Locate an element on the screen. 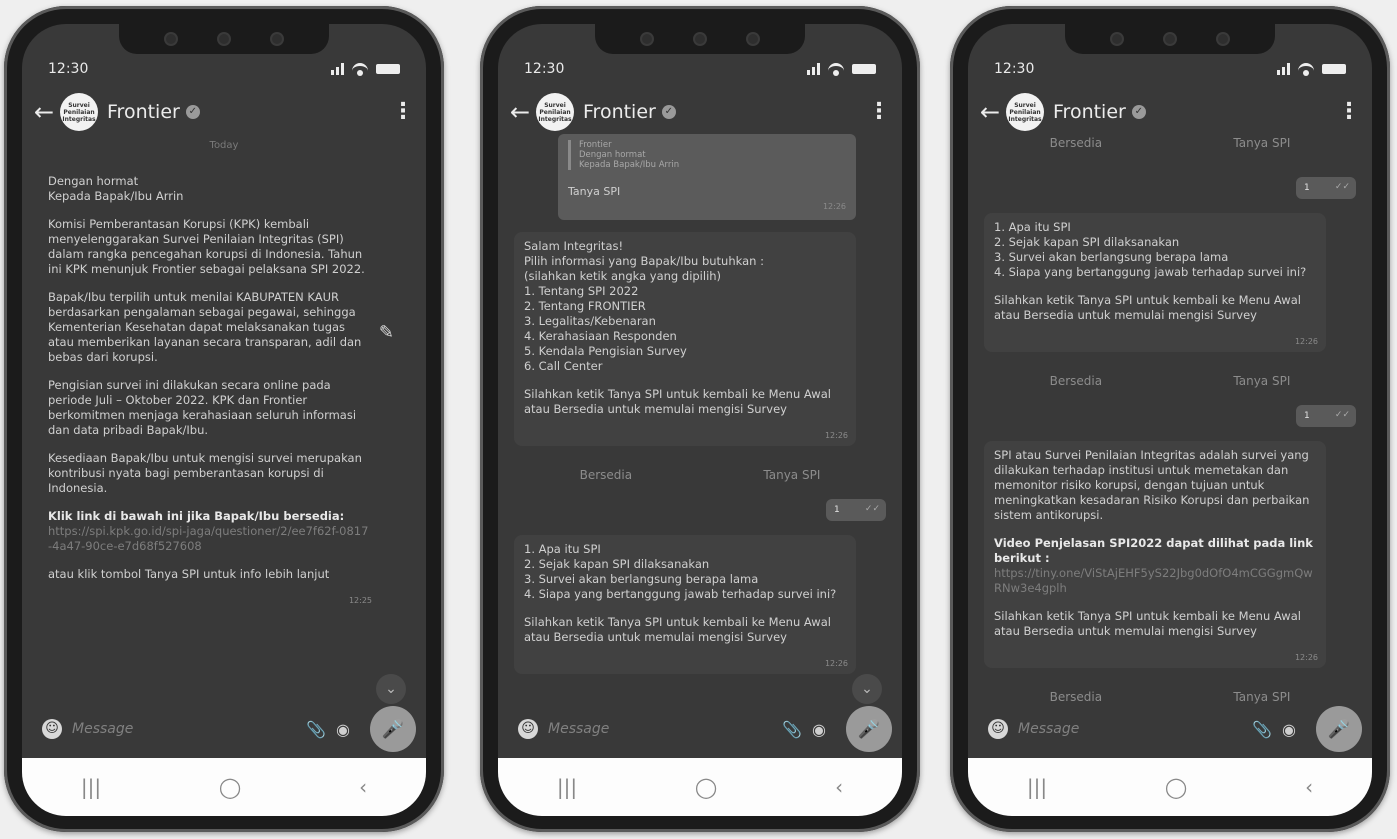  menu-option: 2. Tentang FRONTIER is located at coordinates (585, 306).